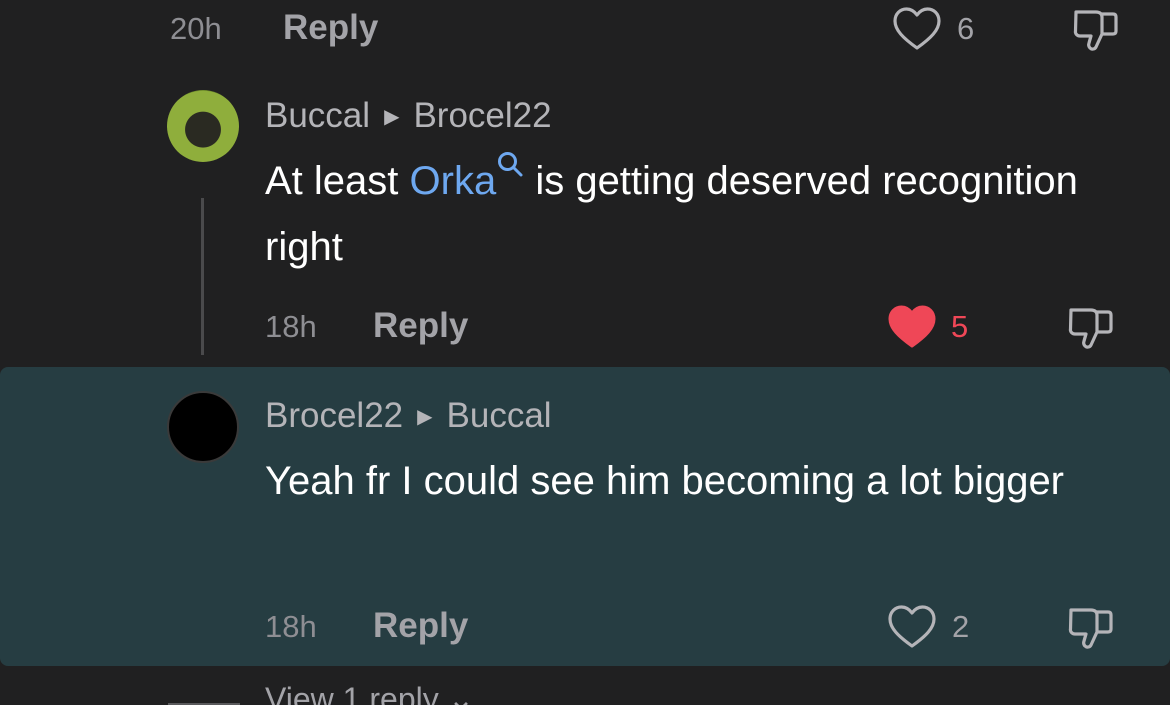 The height and width of the screenshot is (705, 1170). Describe the element at coordinates (499, 415) in the screenshot. I see `reply-to-name: Buccal` at that location.